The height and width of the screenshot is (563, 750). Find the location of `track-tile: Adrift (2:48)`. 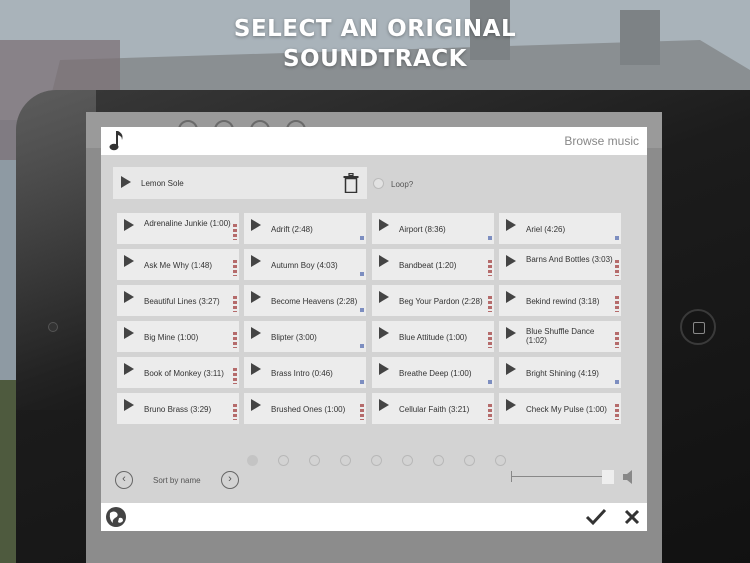

track-tile: Adrift (2:48) is located at coordinates (305, 228).